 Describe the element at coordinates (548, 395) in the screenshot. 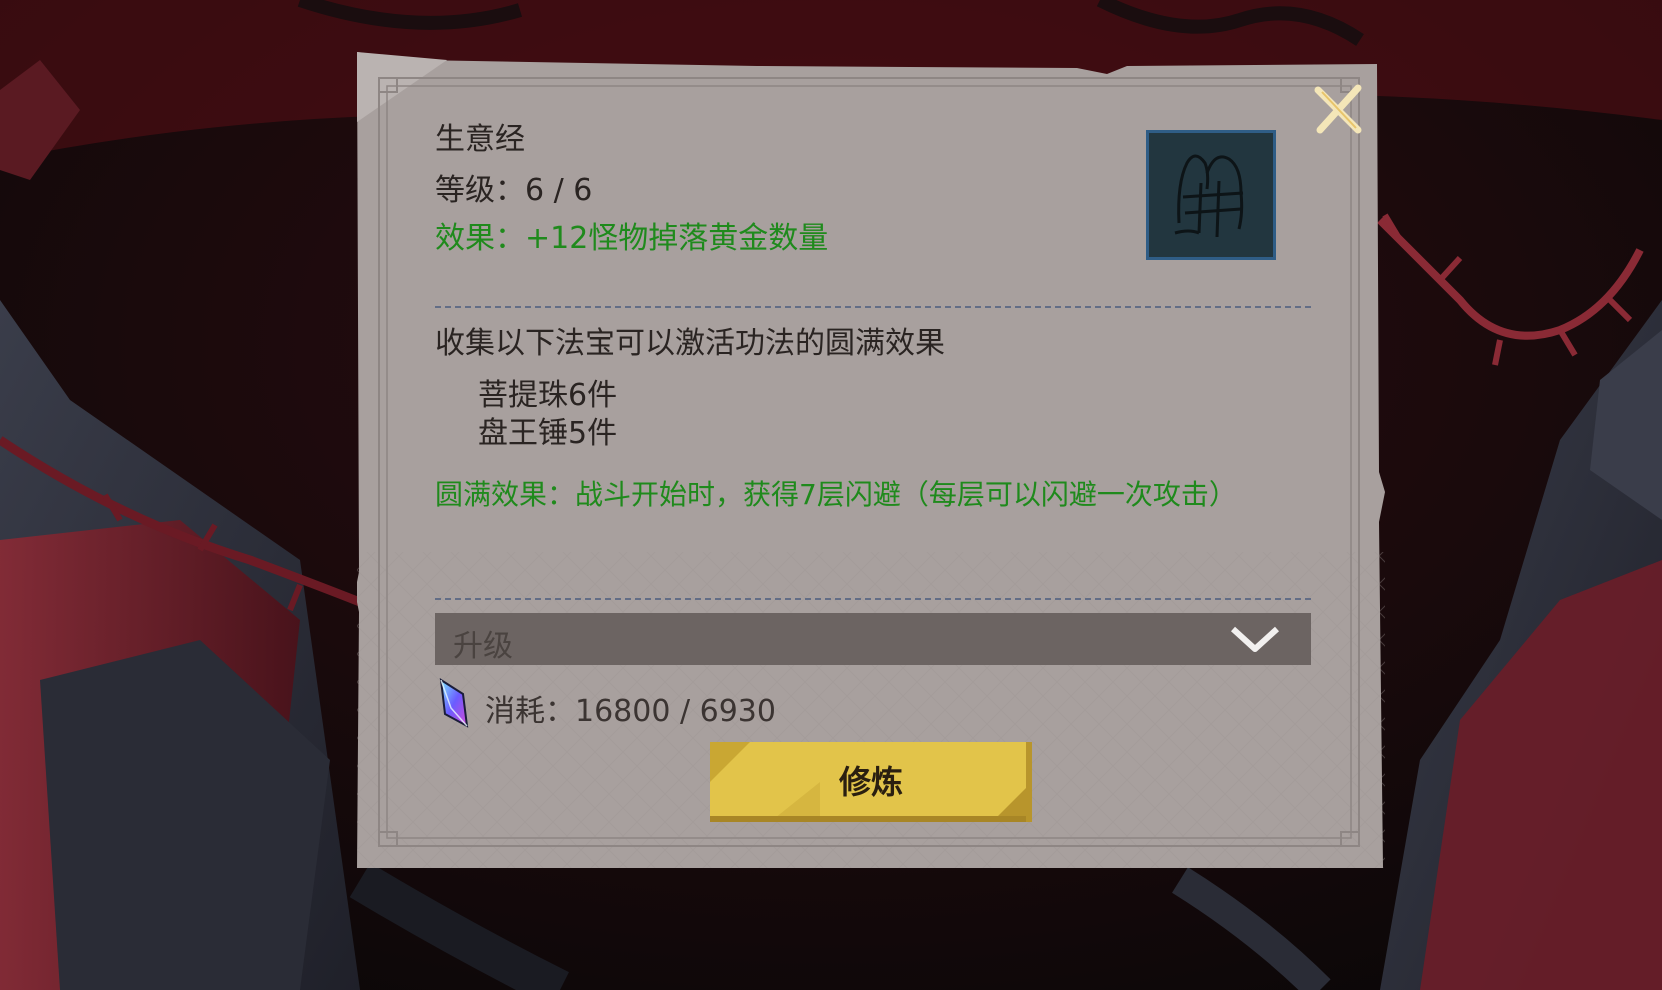

I see `list-item: 菩提珠6件` at that location.